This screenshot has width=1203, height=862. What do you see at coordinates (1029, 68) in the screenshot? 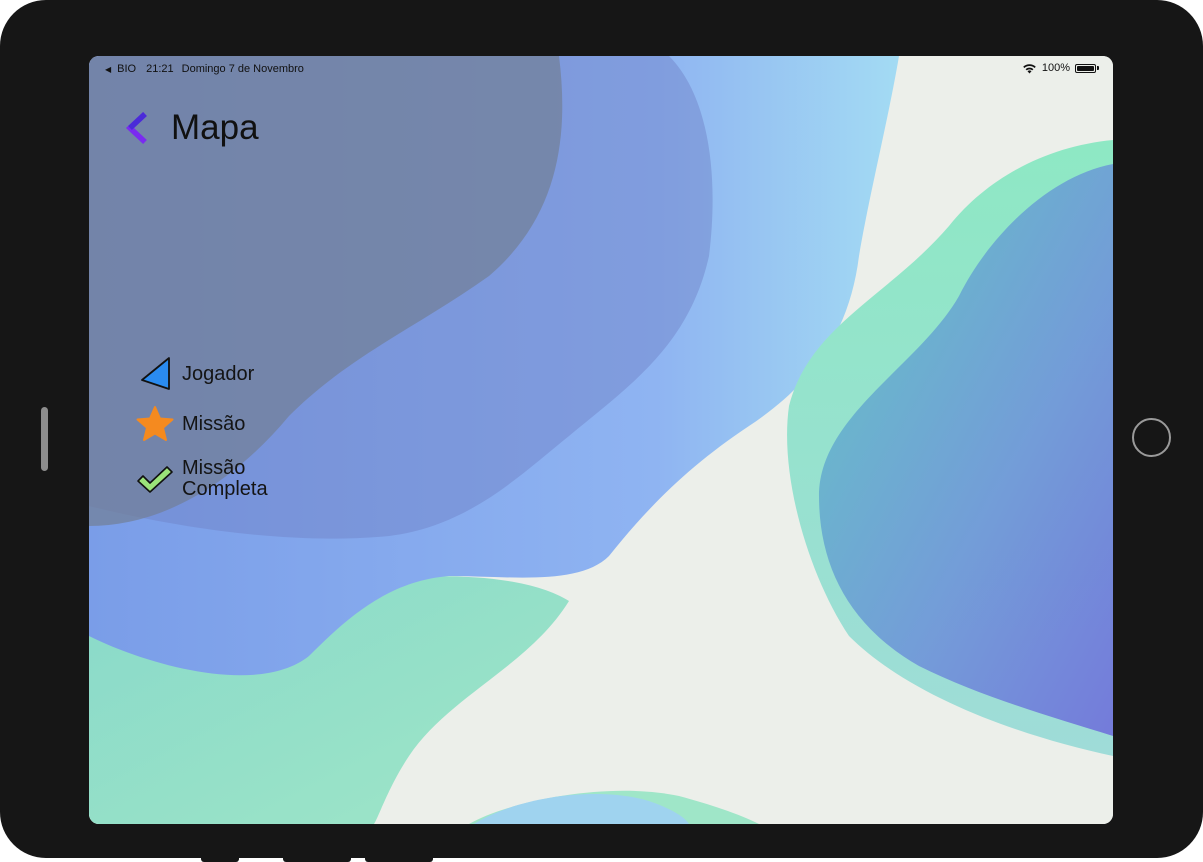
I see `wifi-icon` at bounding box center [1029, 68].